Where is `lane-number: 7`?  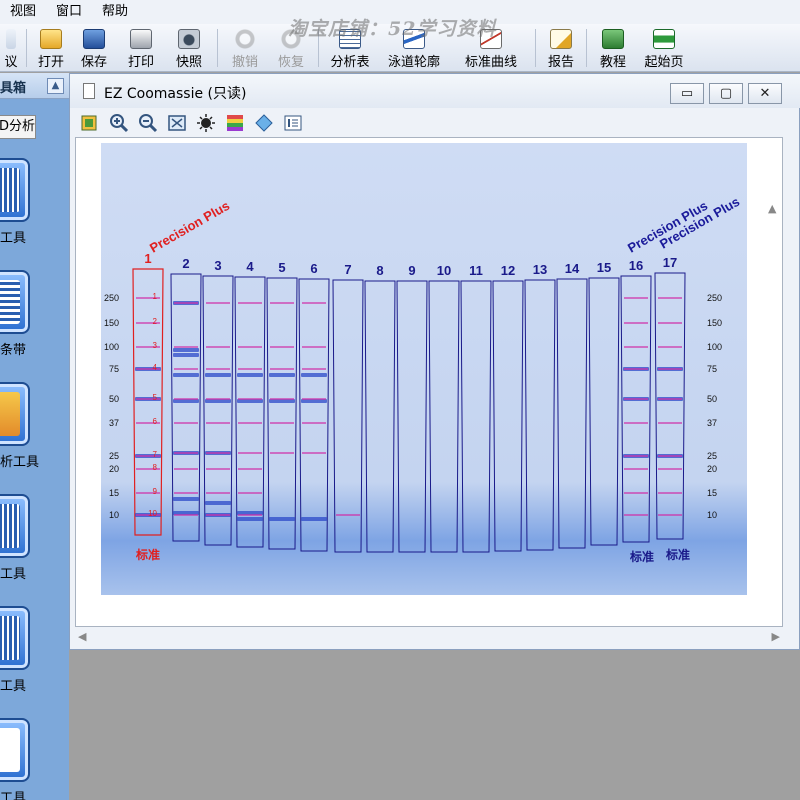 lane-number: 7 is located at coordinates (347, 269).